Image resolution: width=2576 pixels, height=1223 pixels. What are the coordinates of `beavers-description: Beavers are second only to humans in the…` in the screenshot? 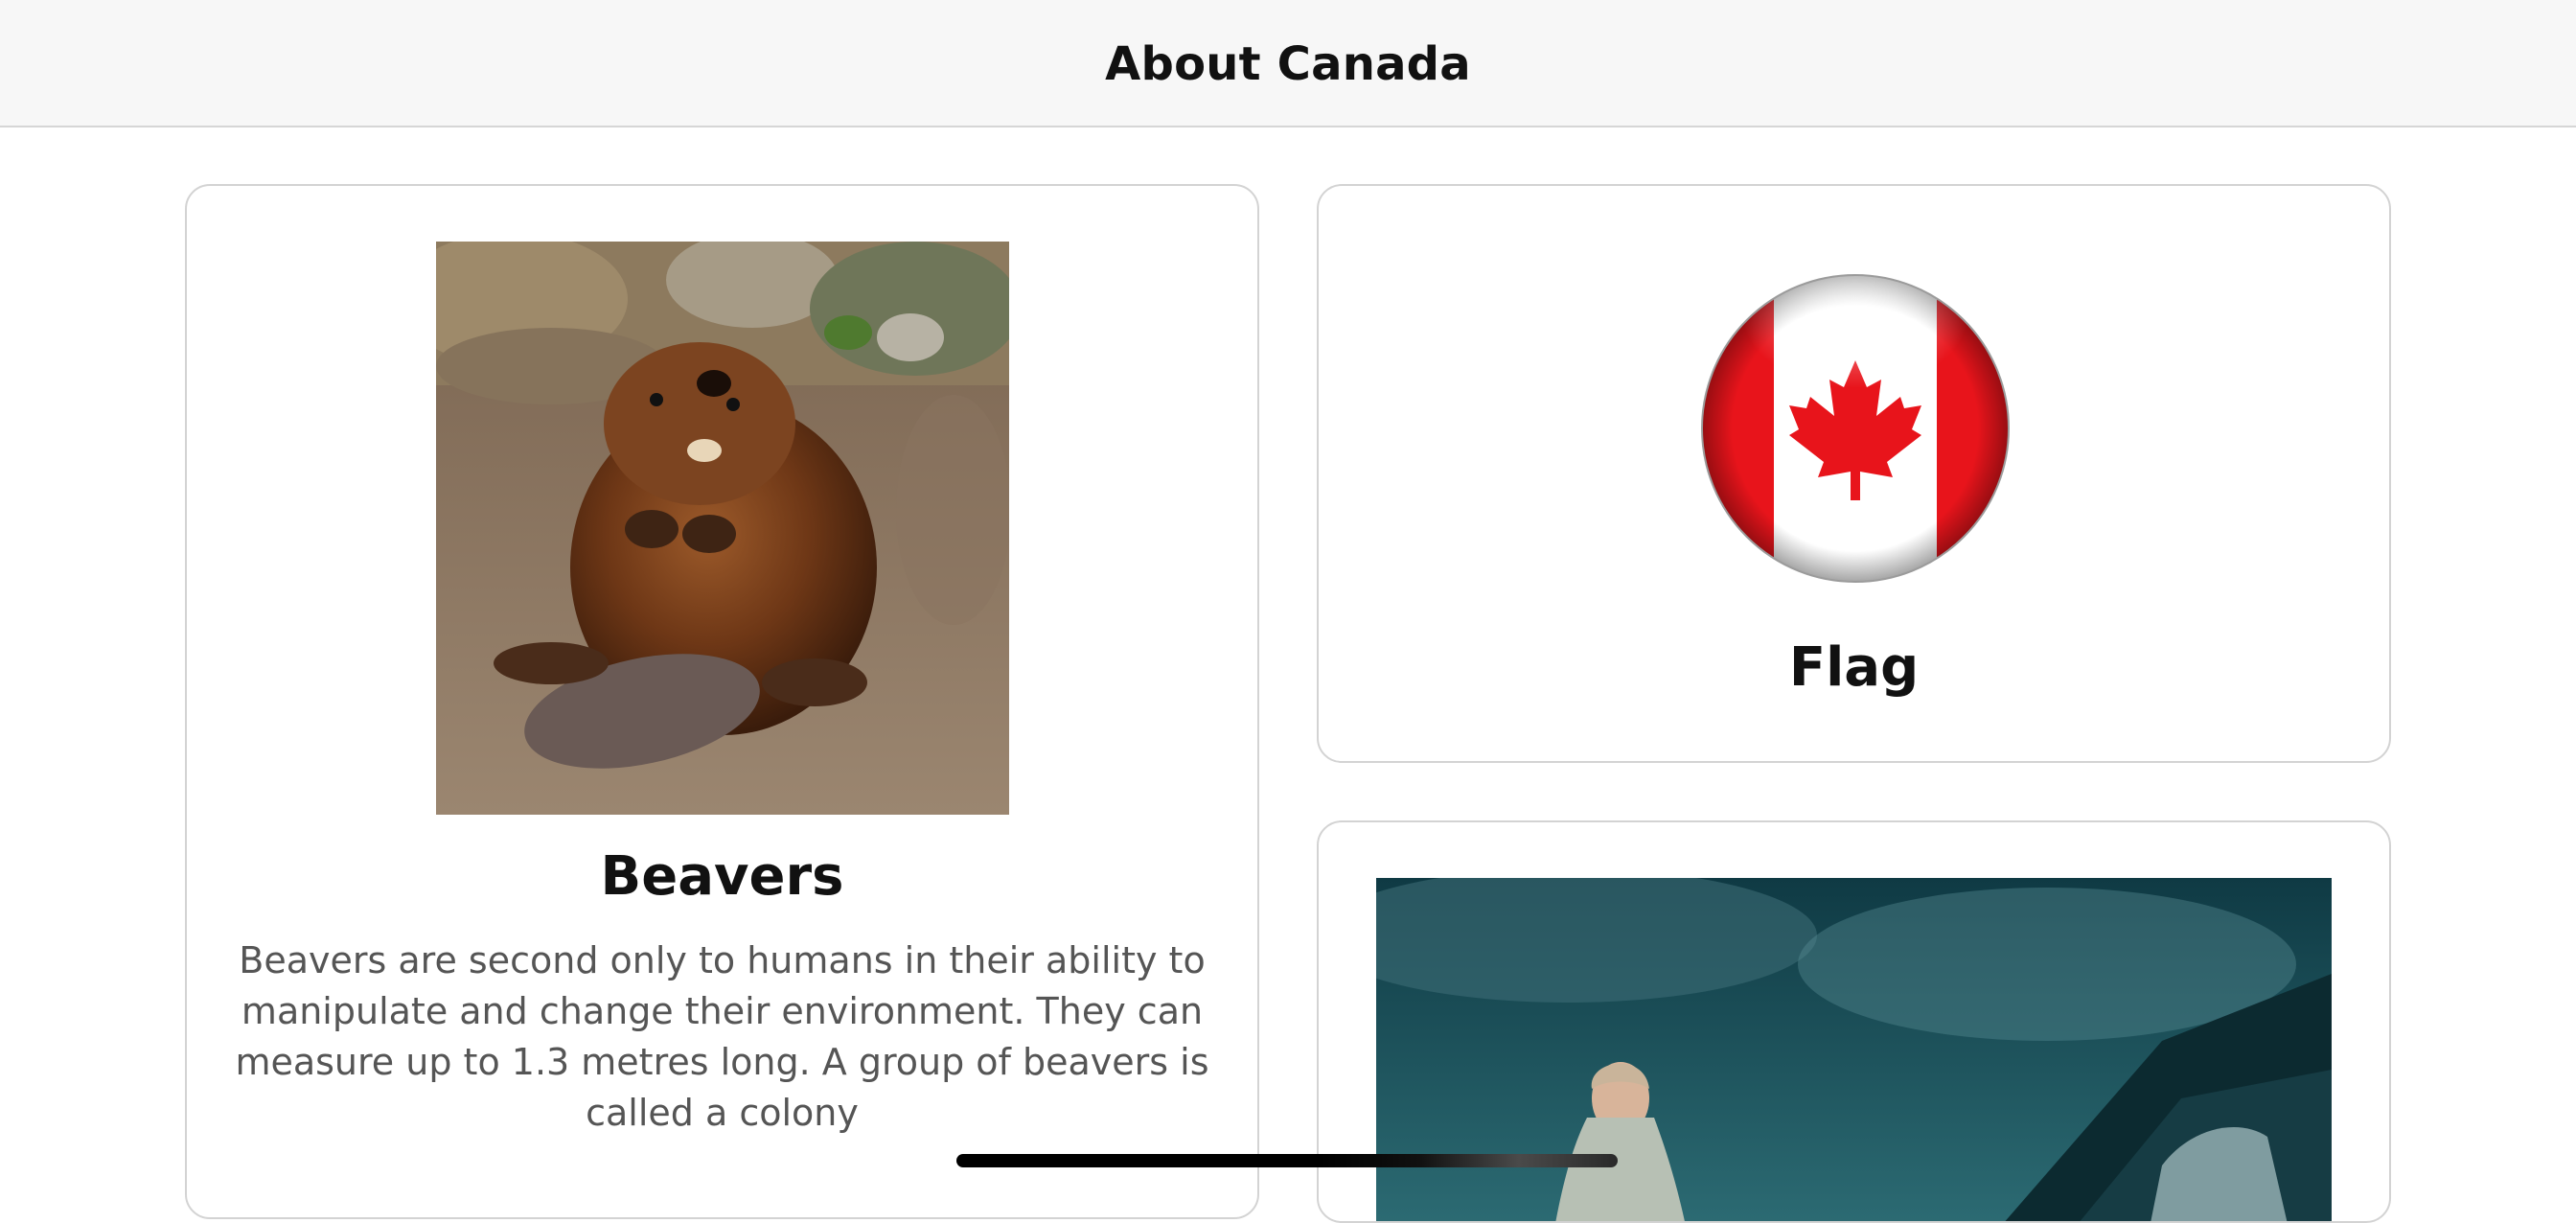 It's located at (722, 1036).